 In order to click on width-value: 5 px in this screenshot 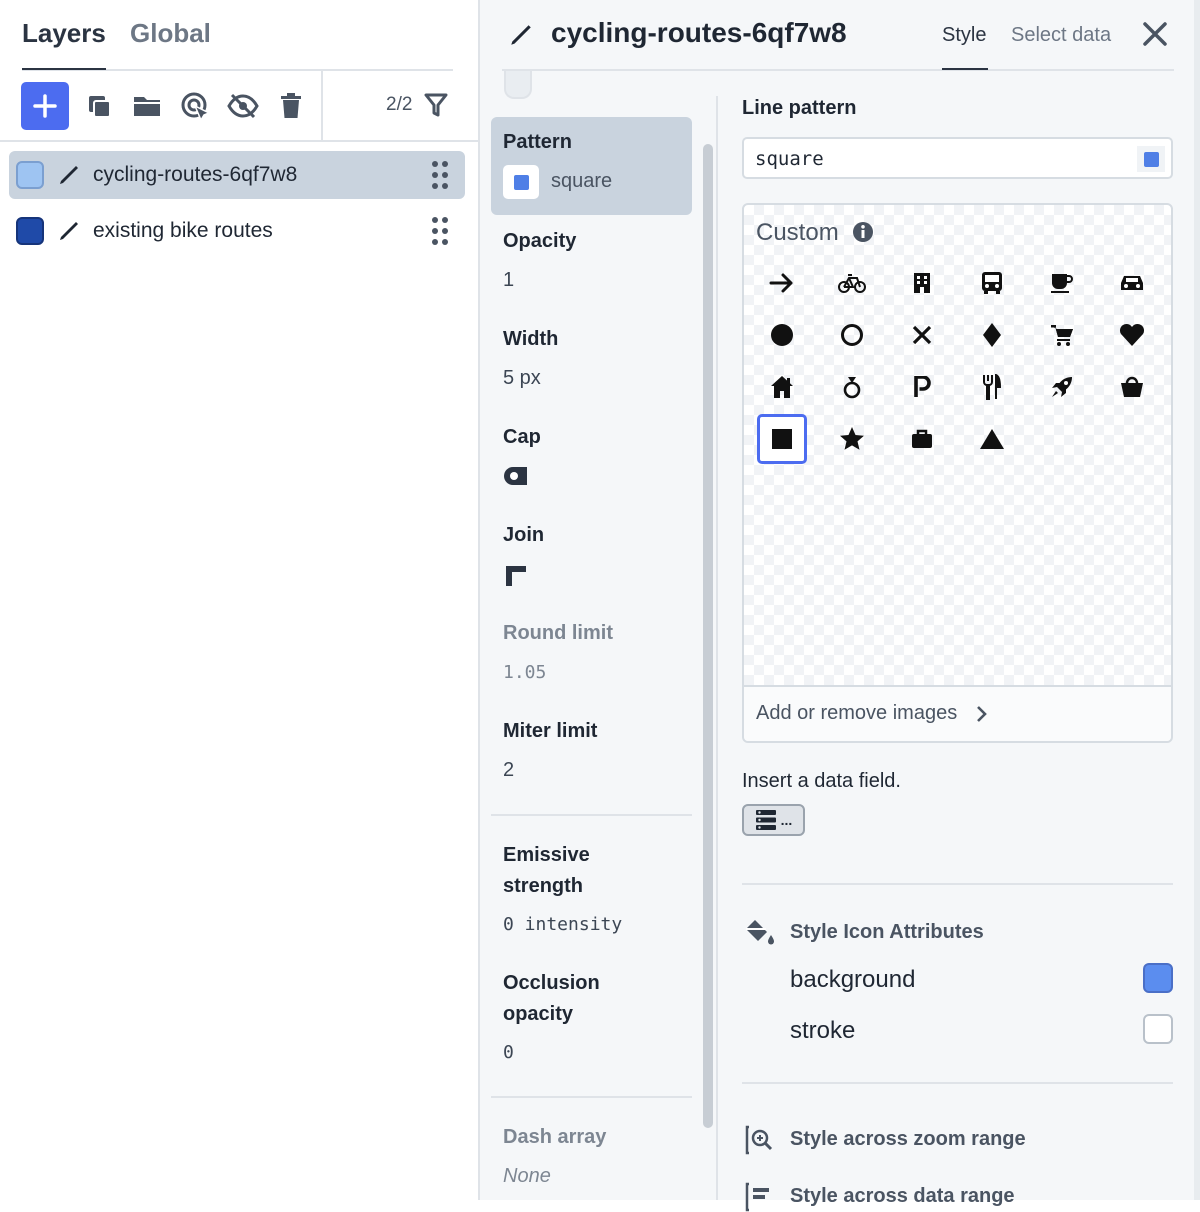, I will do `click(522, 378)`.